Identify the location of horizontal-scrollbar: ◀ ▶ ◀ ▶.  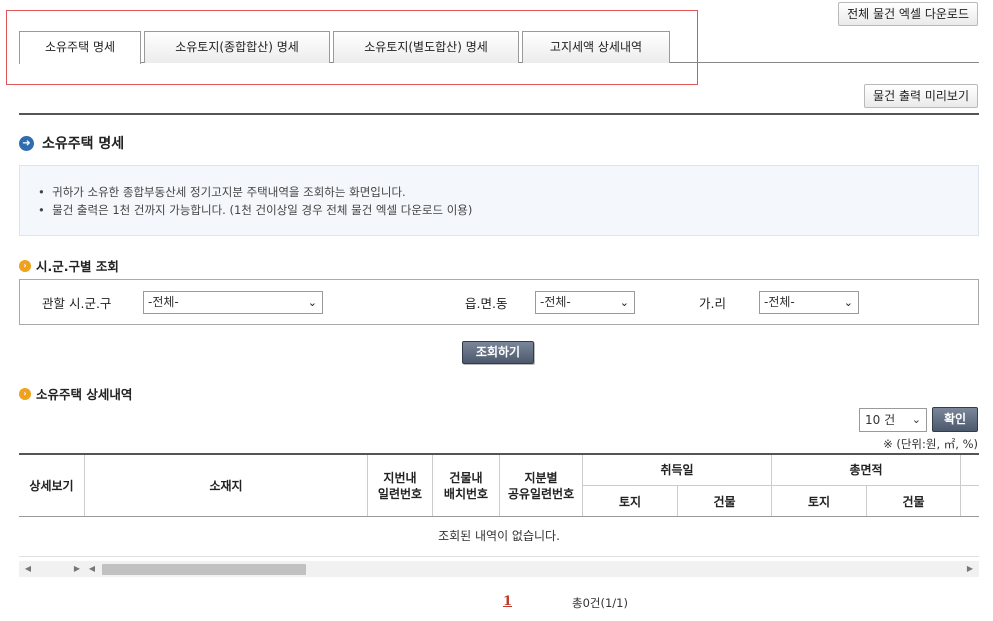
(499, 569).